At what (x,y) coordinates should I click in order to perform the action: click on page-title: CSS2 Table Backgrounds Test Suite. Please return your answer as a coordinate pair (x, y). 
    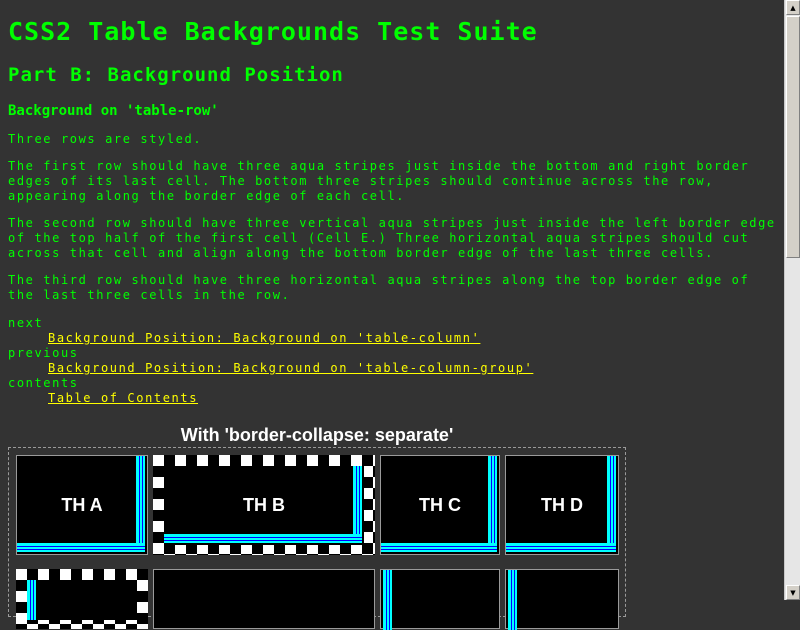
    Looking at the image, I should click on (273, 31).